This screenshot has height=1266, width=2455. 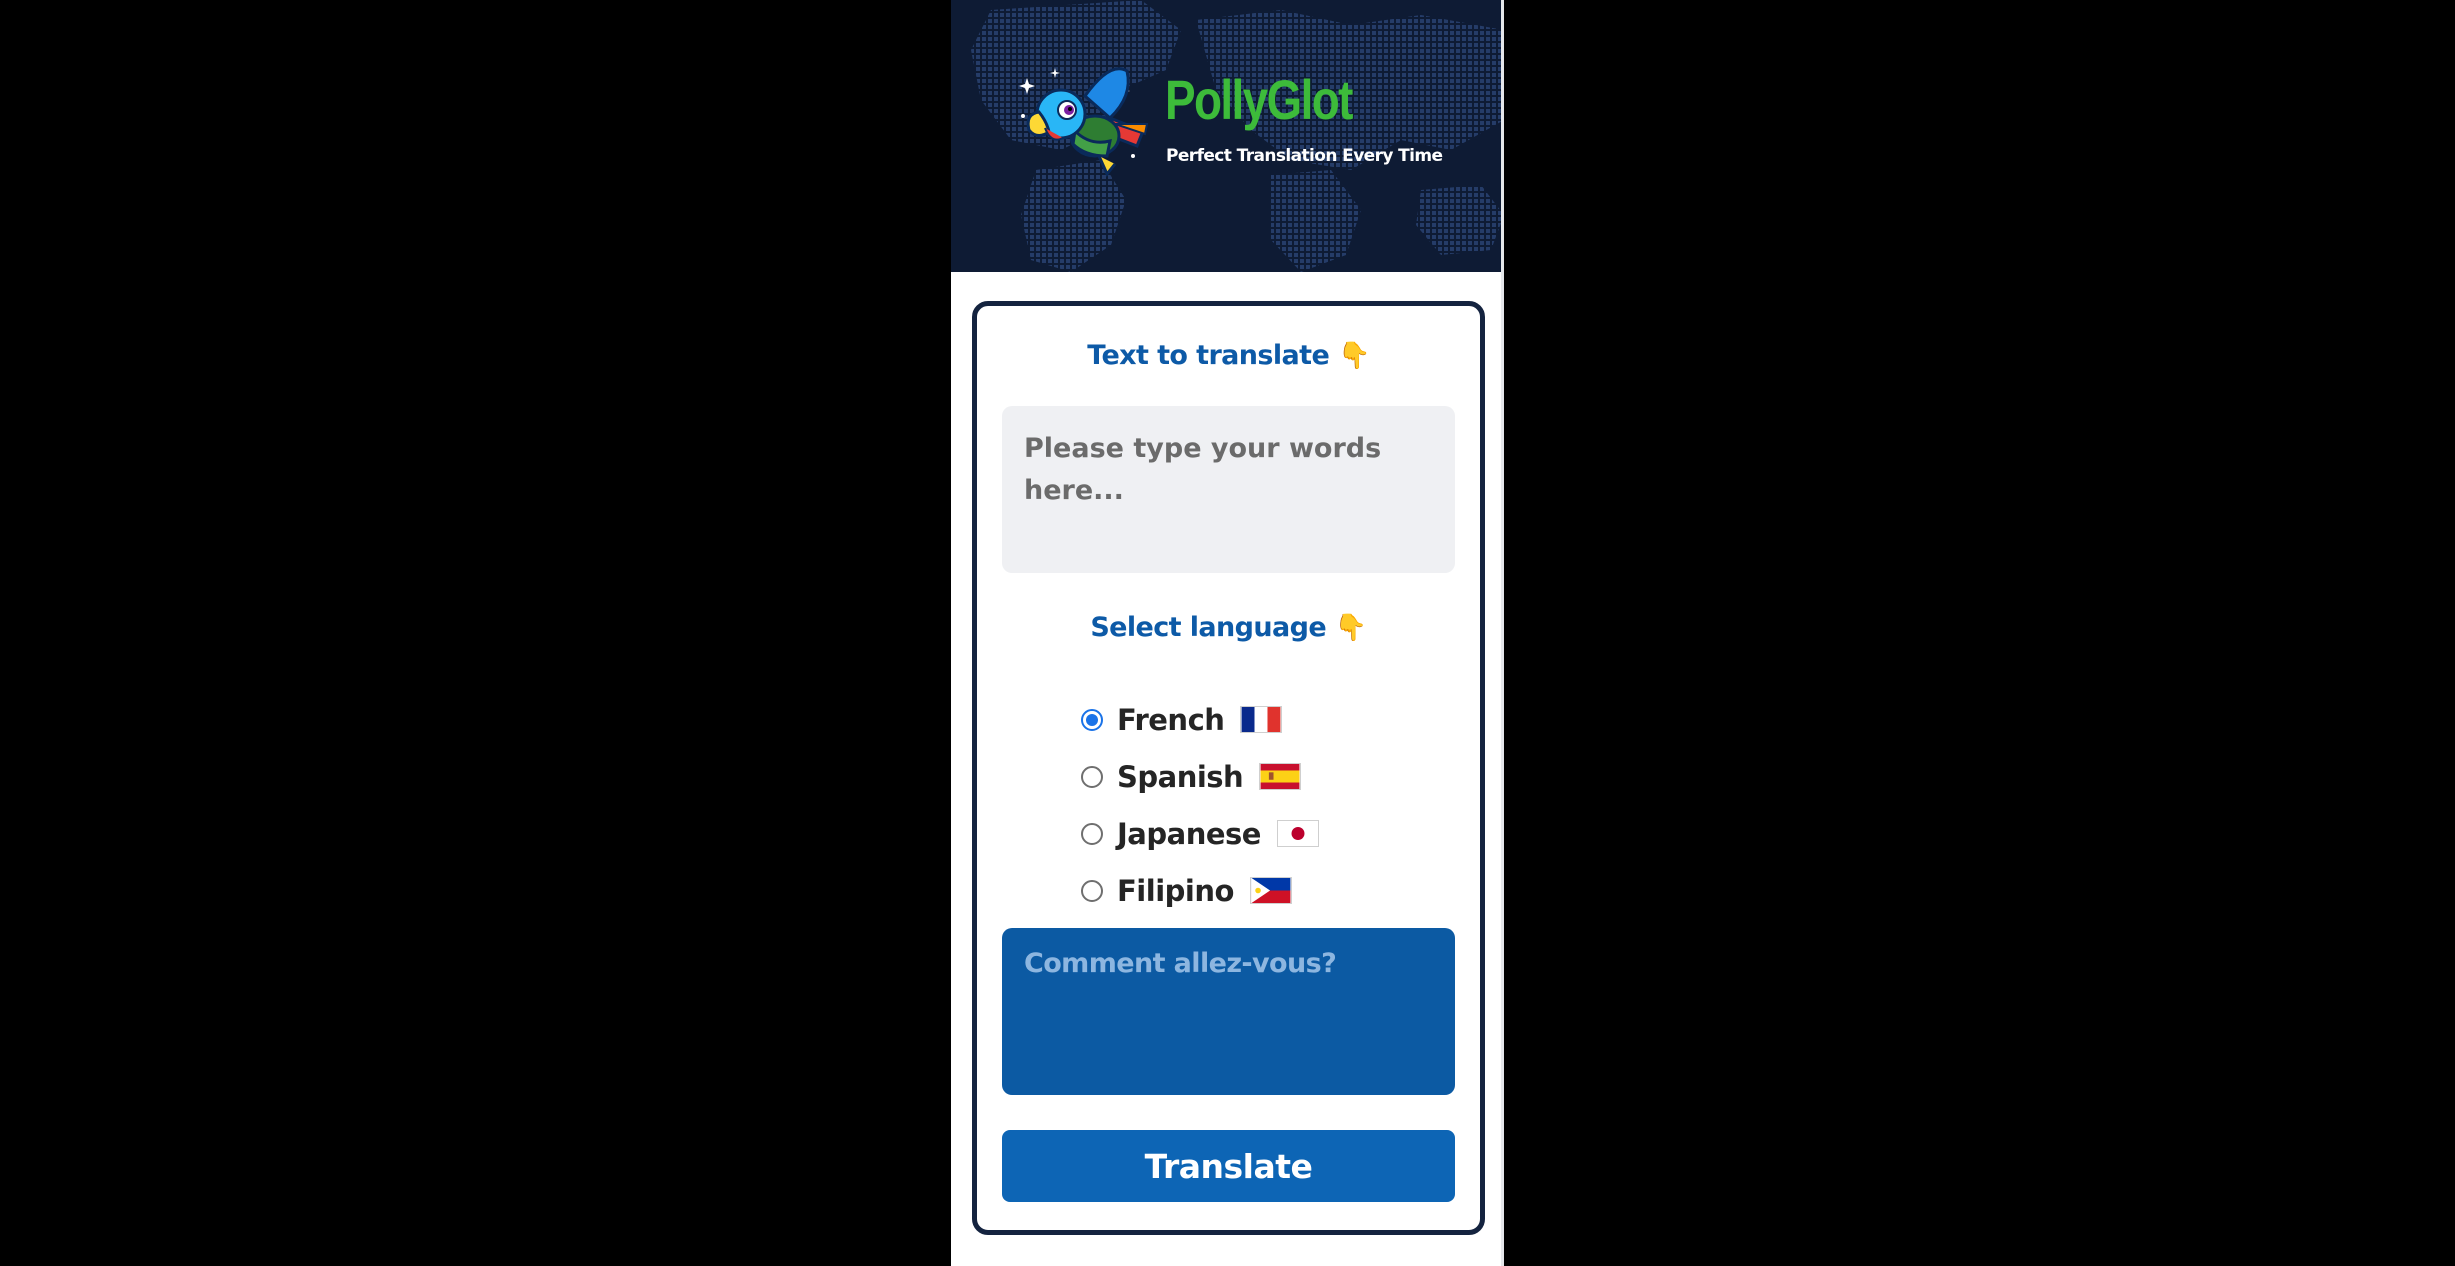 I want to click on parrot-logo-icon, so click(x=1085, y=121).